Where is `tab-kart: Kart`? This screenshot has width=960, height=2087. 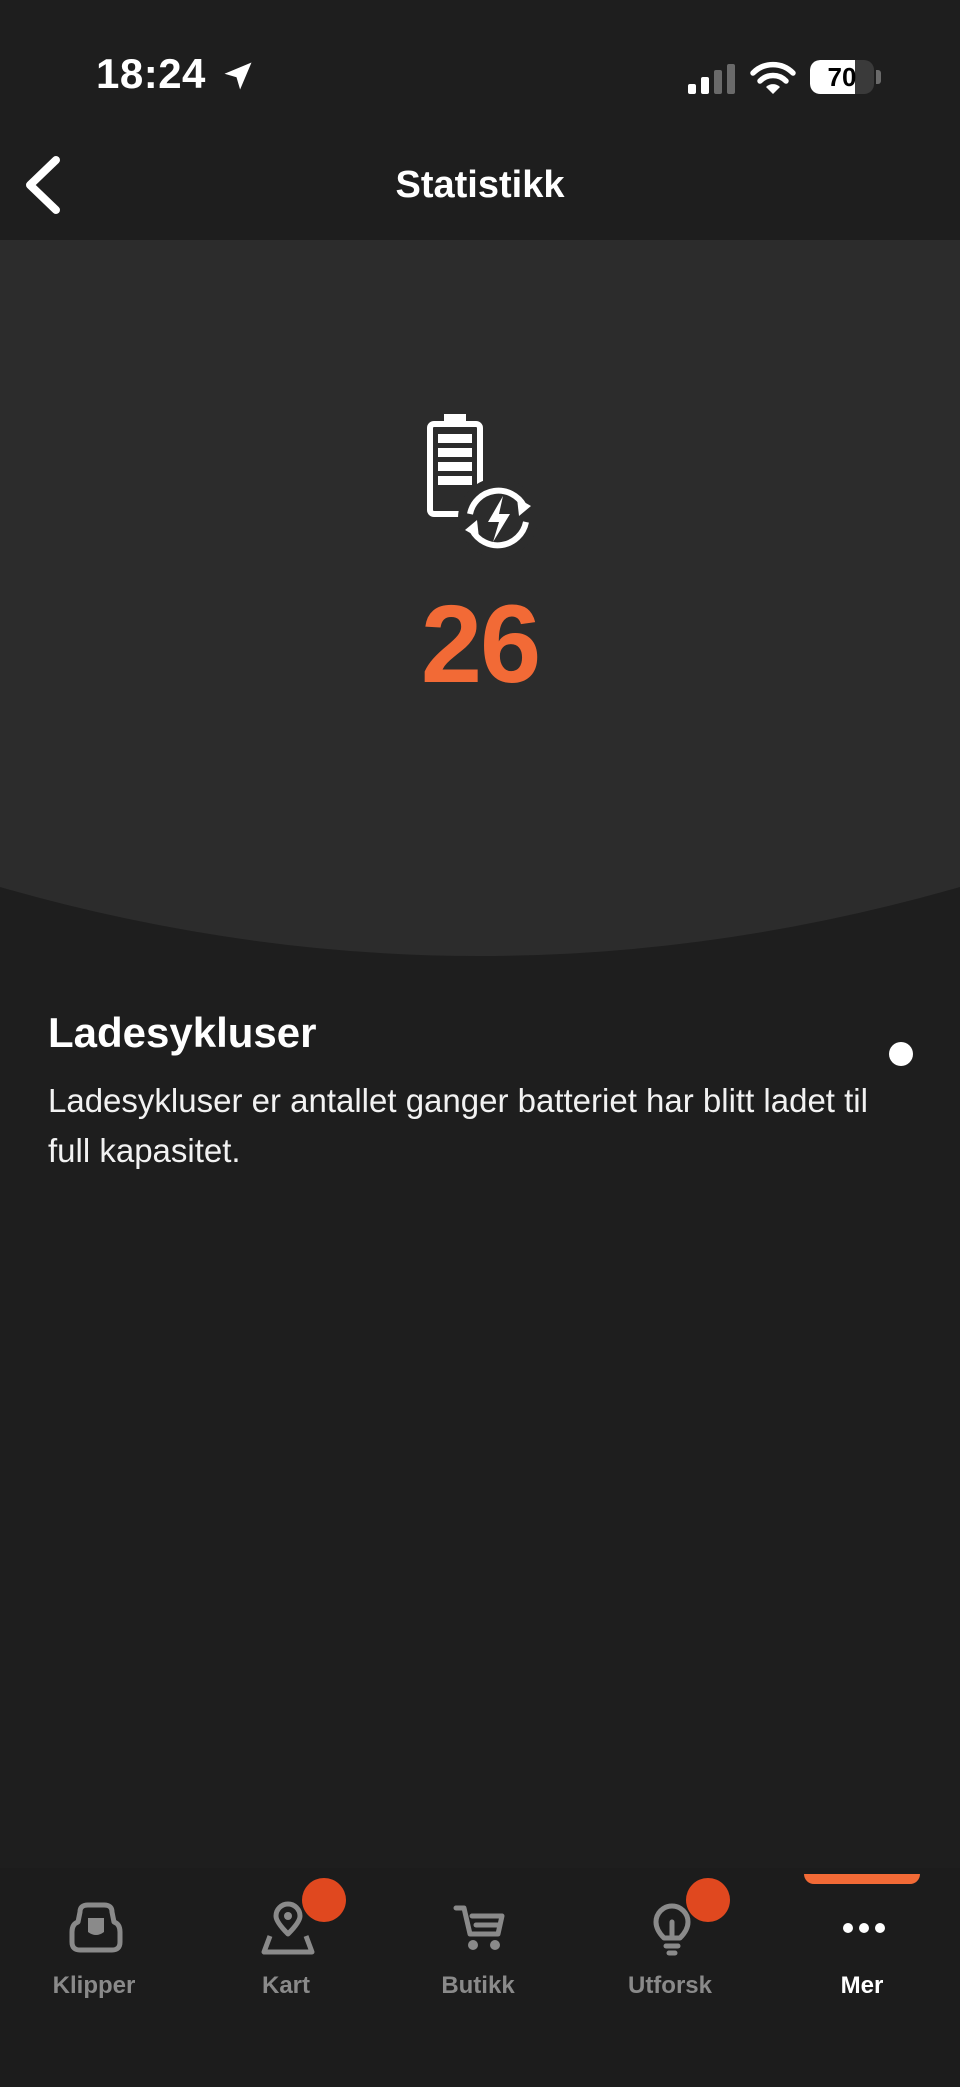 tab-kart: Kart is located at coordinates (286, 1944).